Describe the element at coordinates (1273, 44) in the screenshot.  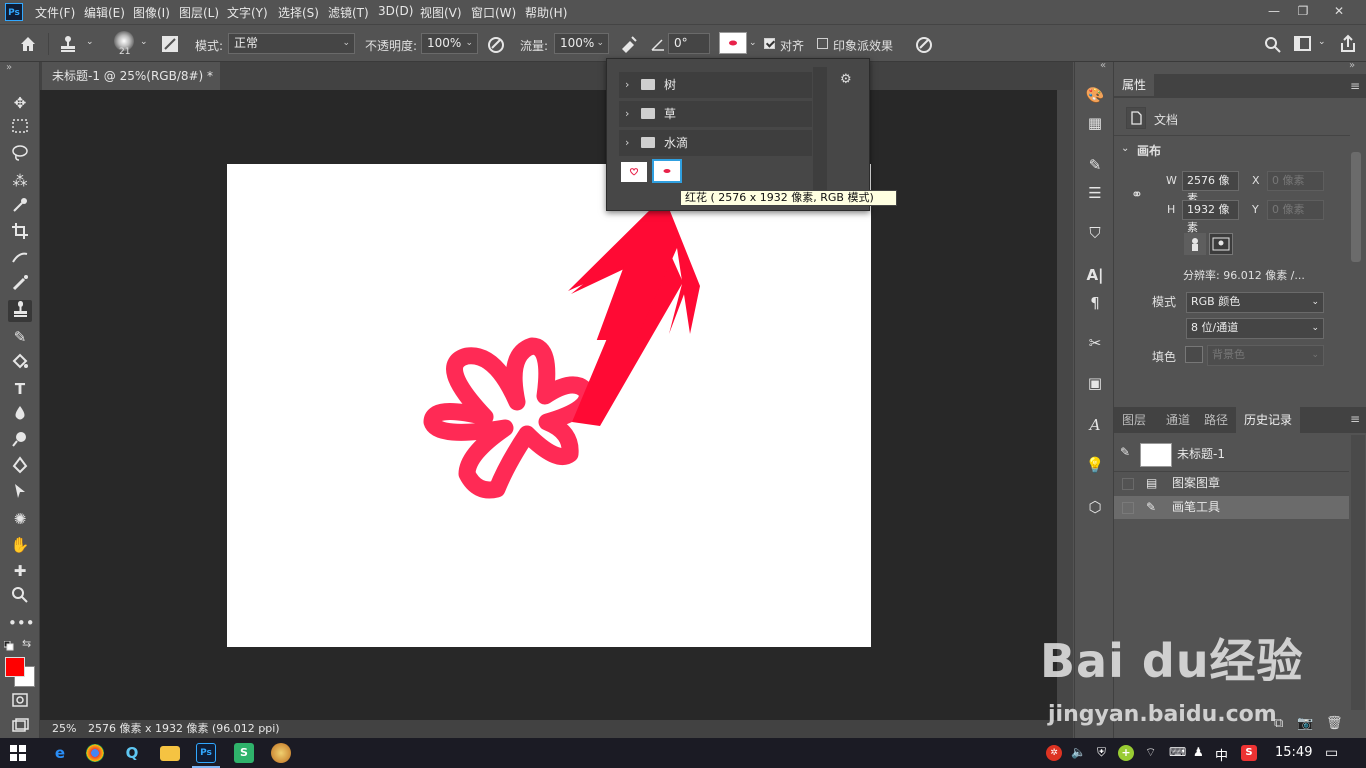
I see `search-icon` at that location.